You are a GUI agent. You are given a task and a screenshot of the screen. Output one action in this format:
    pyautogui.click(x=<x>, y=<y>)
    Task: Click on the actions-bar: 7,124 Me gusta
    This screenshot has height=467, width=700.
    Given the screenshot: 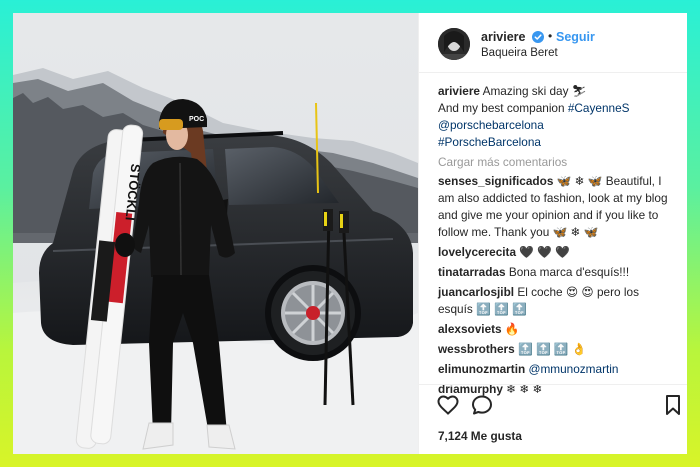 What is the action you would take?
    pyautogui.click(x=553, y=419)
    